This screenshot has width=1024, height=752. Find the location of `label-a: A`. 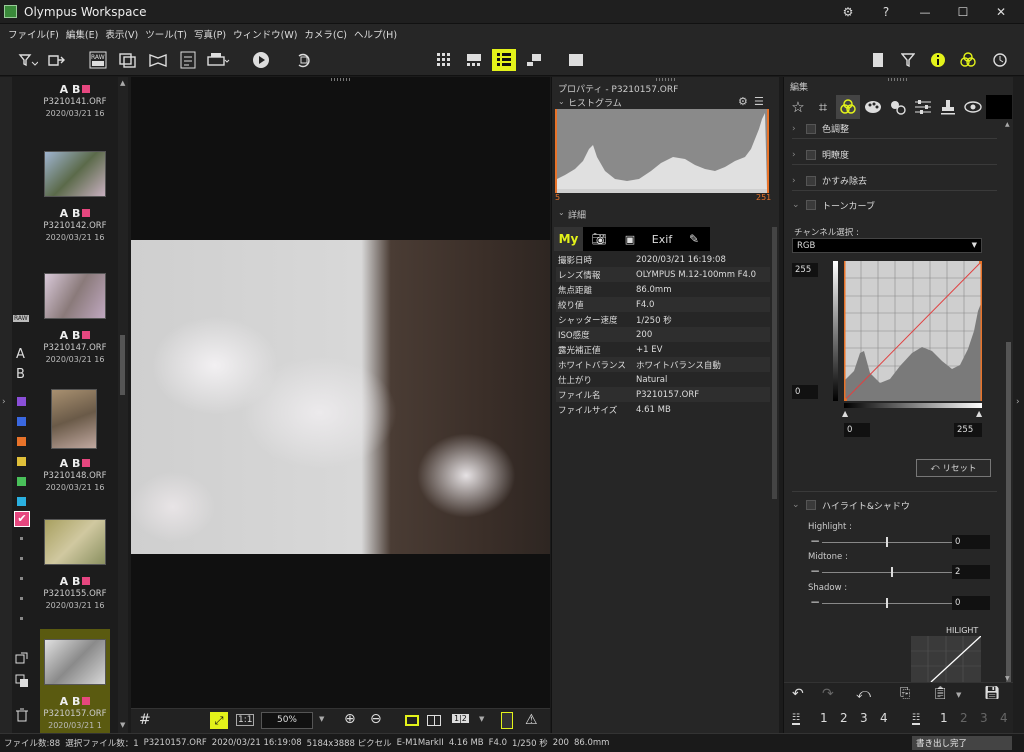

label-a: A is located at coordinates (20, 354).